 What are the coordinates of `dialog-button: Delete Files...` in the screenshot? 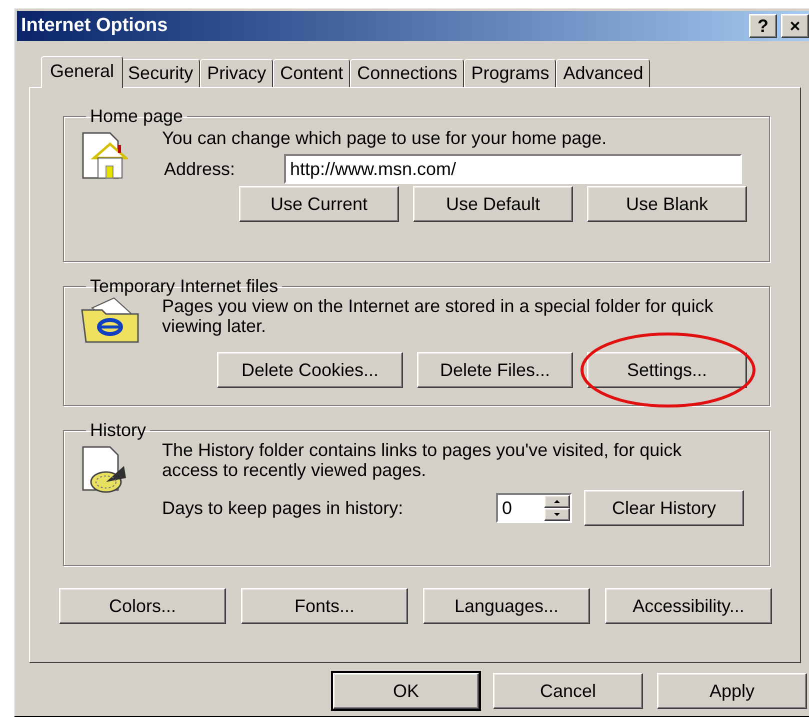 It's located at (495, 370).